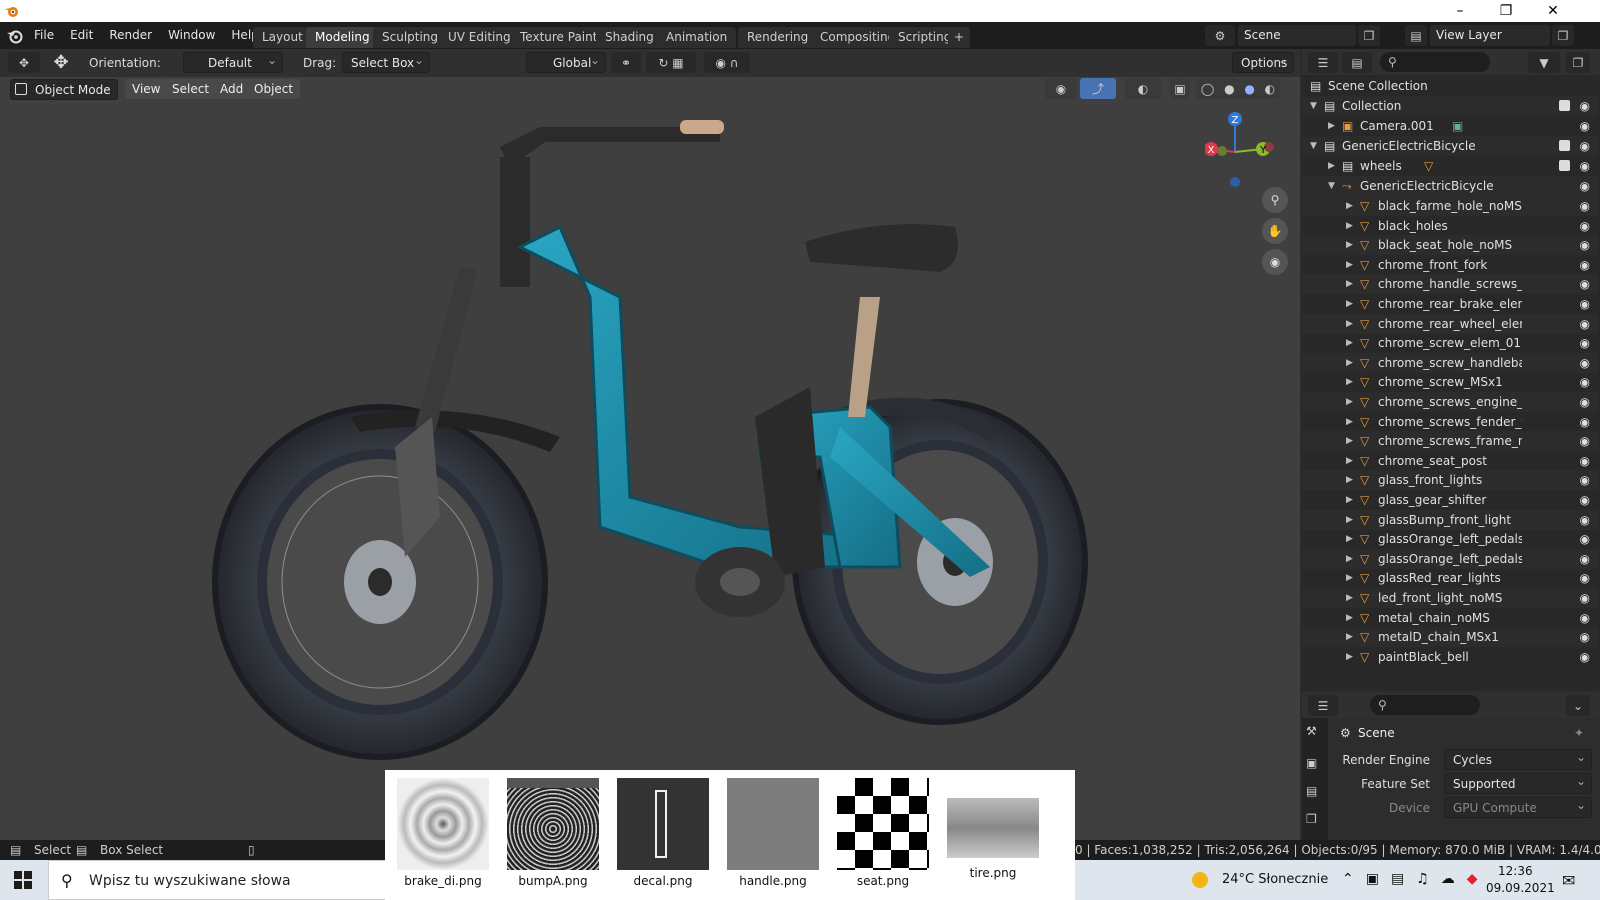  Describe the element at coordinates (282, 37) in the screenshot. I see `tab-layout: Layout` at that location.